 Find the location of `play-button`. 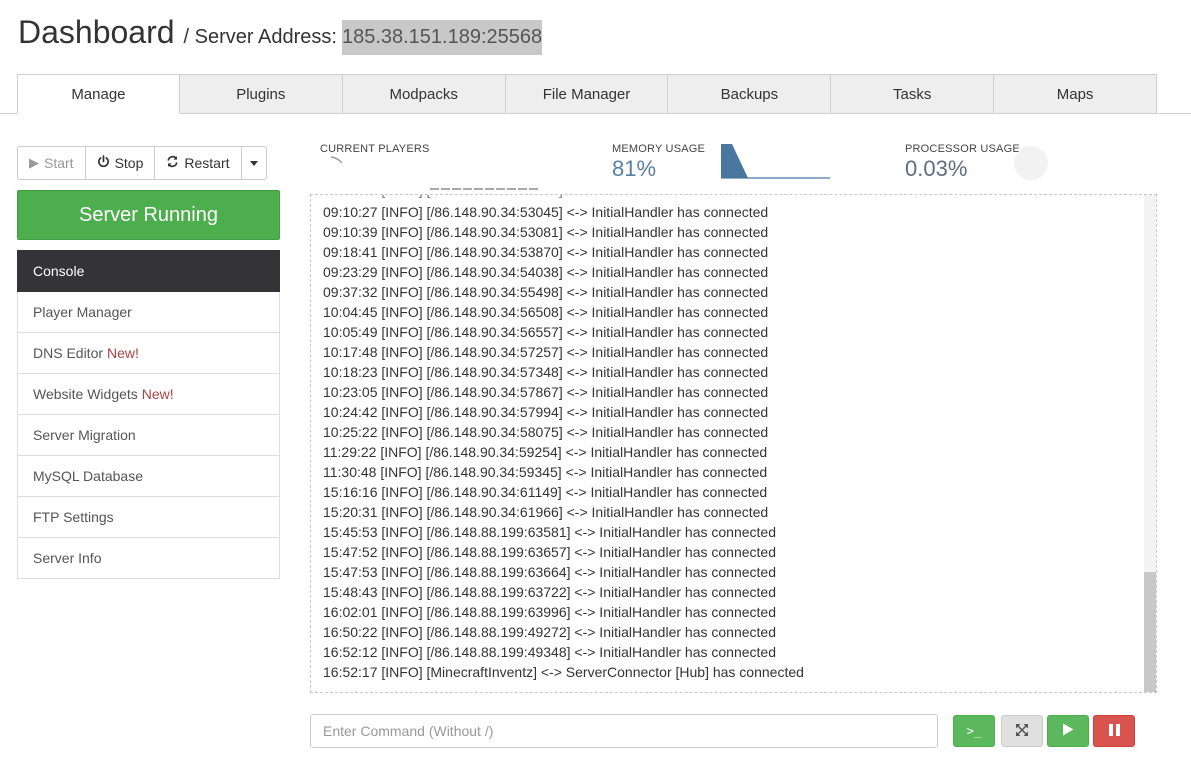

play-button is located at coordinates (1068, 731).